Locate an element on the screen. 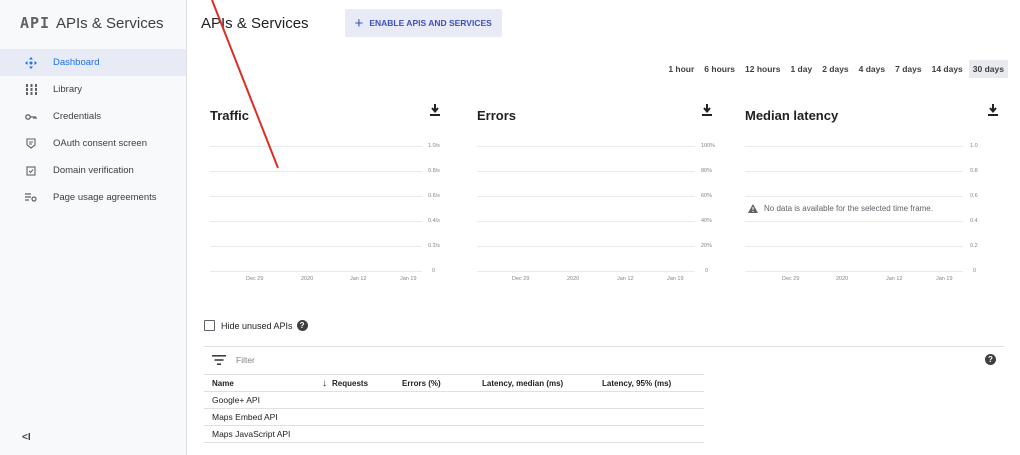  time-range-12-hours: 12 hours is located at coordinates (762, 69).